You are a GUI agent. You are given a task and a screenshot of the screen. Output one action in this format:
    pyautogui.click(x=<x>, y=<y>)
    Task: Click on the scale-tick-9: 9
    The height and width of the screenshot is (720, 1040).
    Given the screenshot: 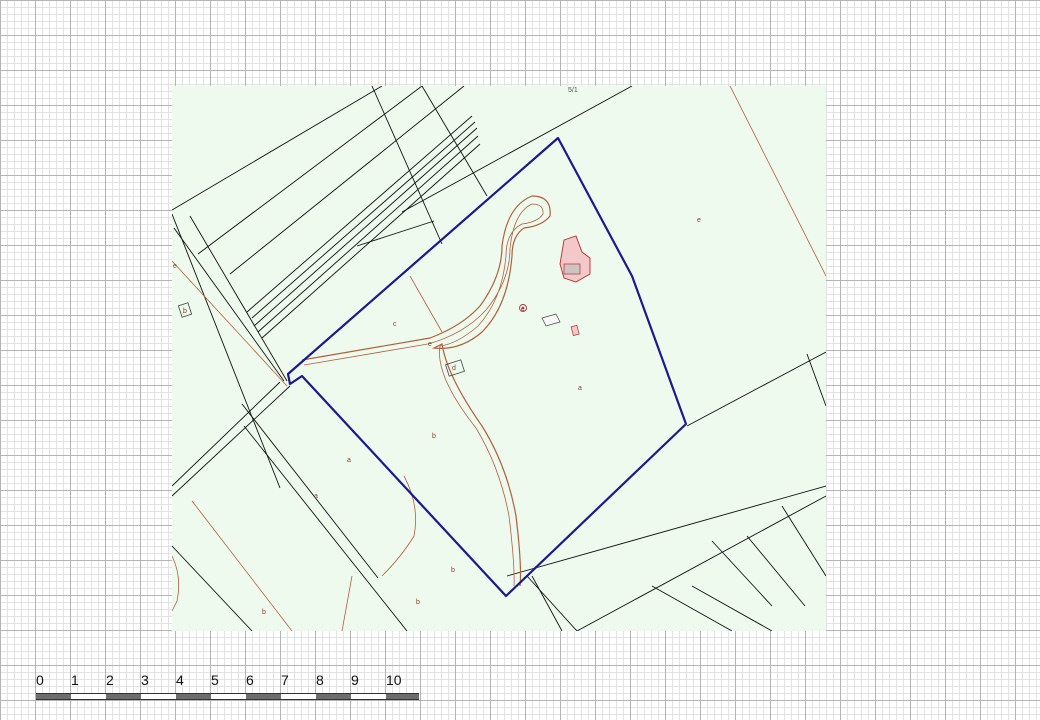 What is the action you would take?
    pyautogui.click(x=355, y=680)
    